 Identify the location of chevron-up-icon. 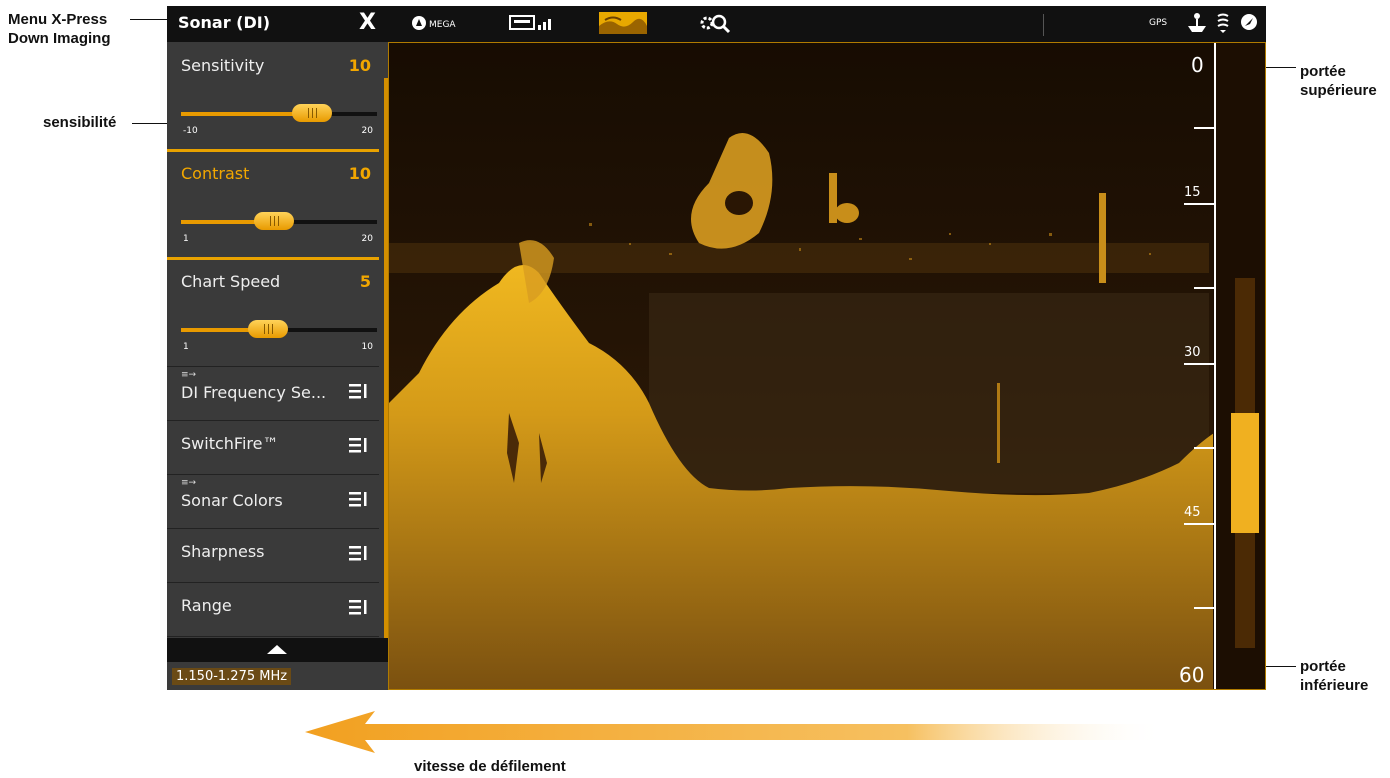
(277, 649).